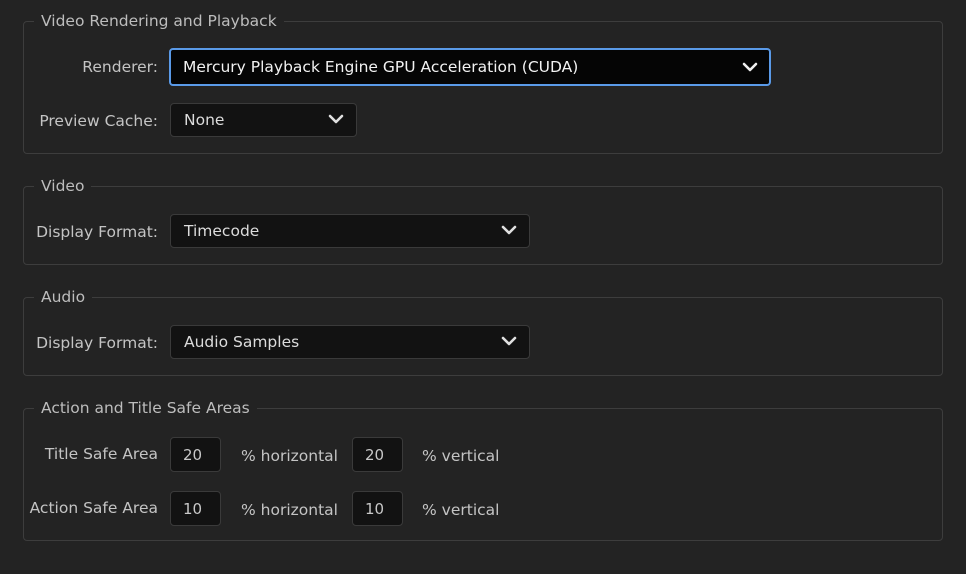 This screenshot has height=574, width=966. What do you see at coordinates (204, 120) in the screenshot?
I see `preview-cache-value: None` at bounding box center [204, 120].